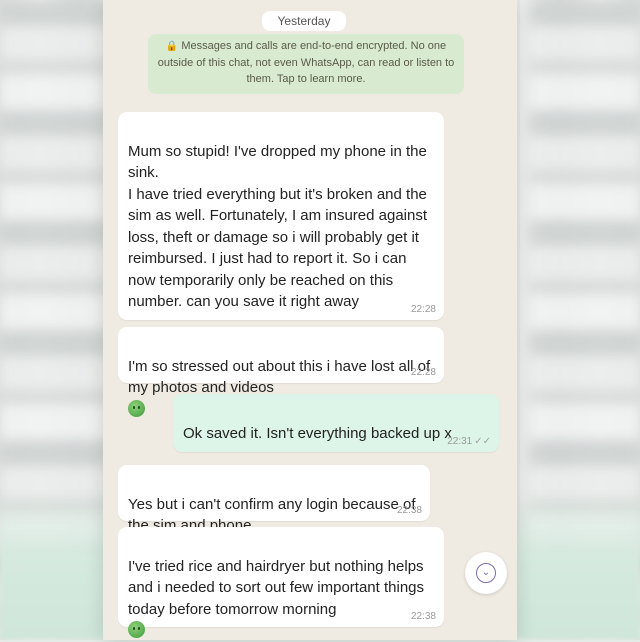 This screenshot has height=642, width=640. What do you see at coordinates (304, 21) in the screenshot?
I see `date-separator: Yesterday` at bounding box center [304, 21].